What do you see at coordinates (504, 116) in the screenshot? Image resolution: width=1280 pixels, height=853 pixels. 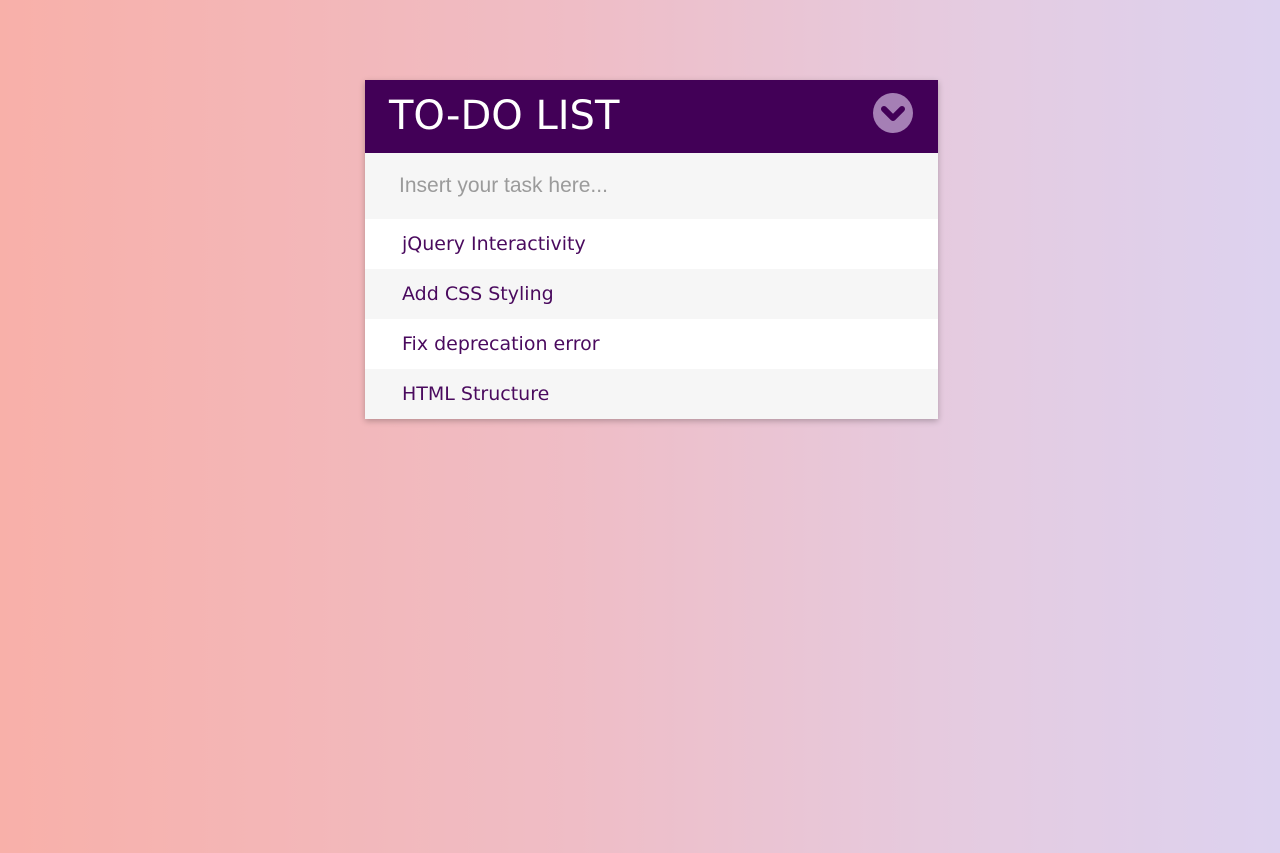 I see `page-title: TO-DO LIST` at bounding box center [504, 116].